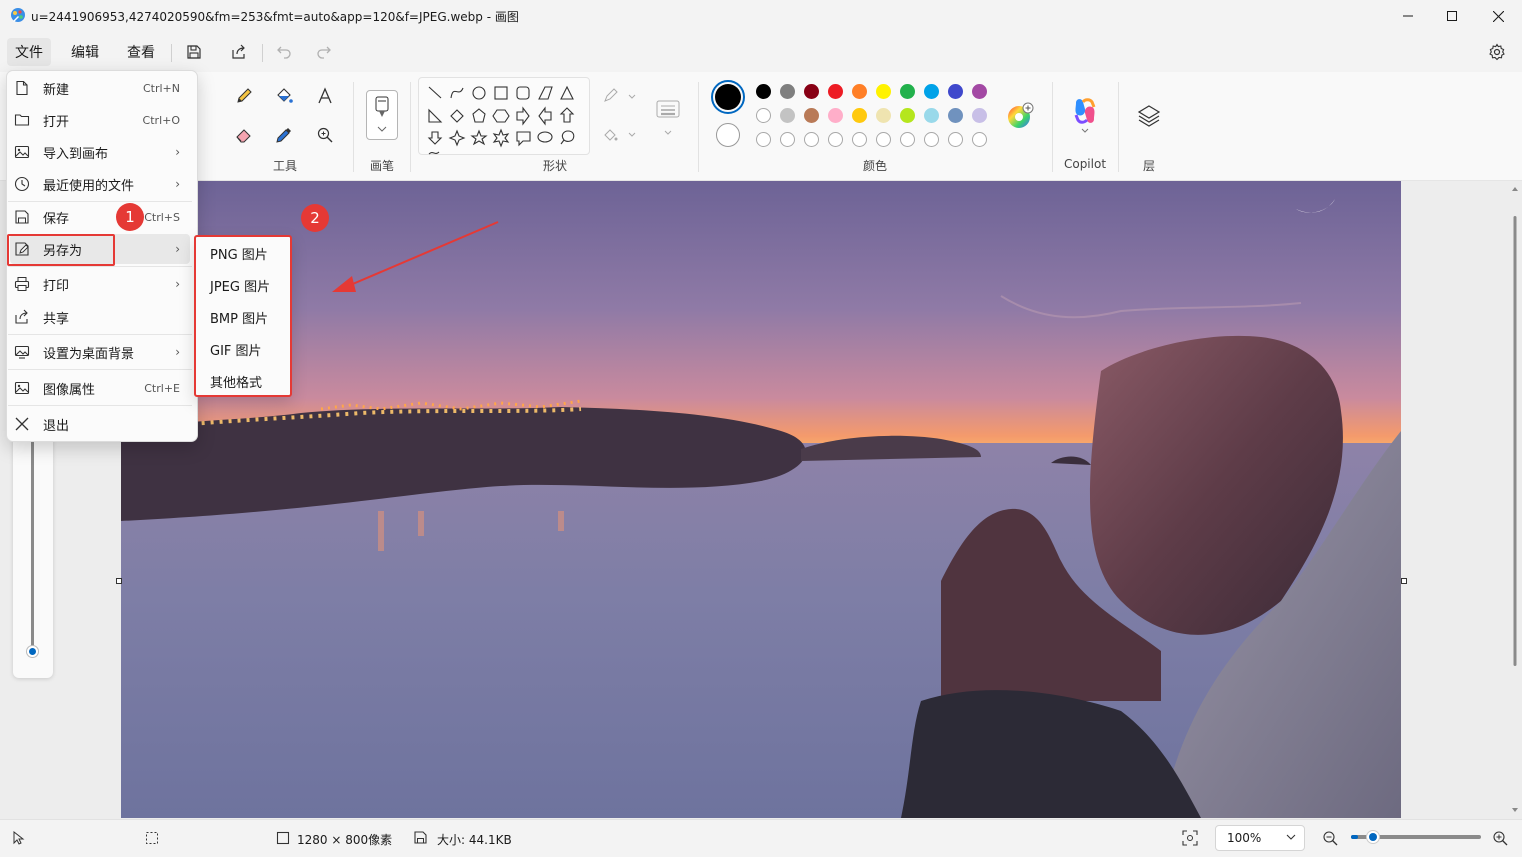 This screenshot has width=1522, height=857. What do you see at coordinates (325, 135) in the screenshot?
I see `magnifier-icon` at bounding box center [325, 135].